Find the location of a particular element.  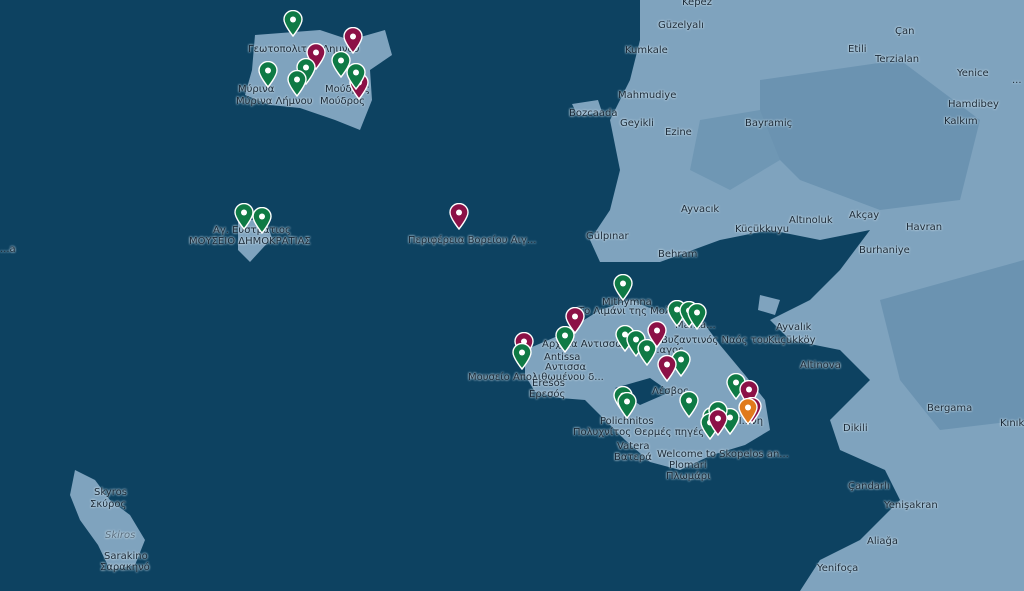

label-yenisakran: Yenişakran is located at coordinates (911, 505).